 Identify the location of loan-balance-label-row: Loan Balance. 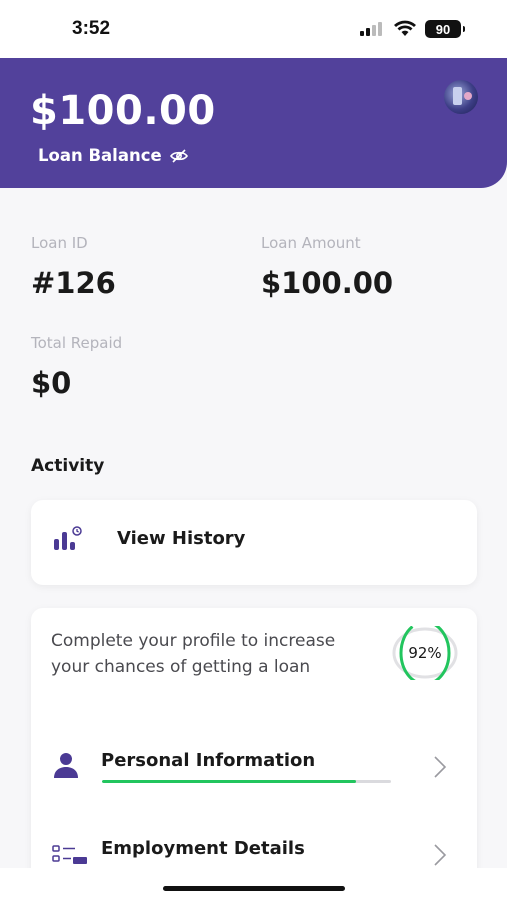
(113, 155).